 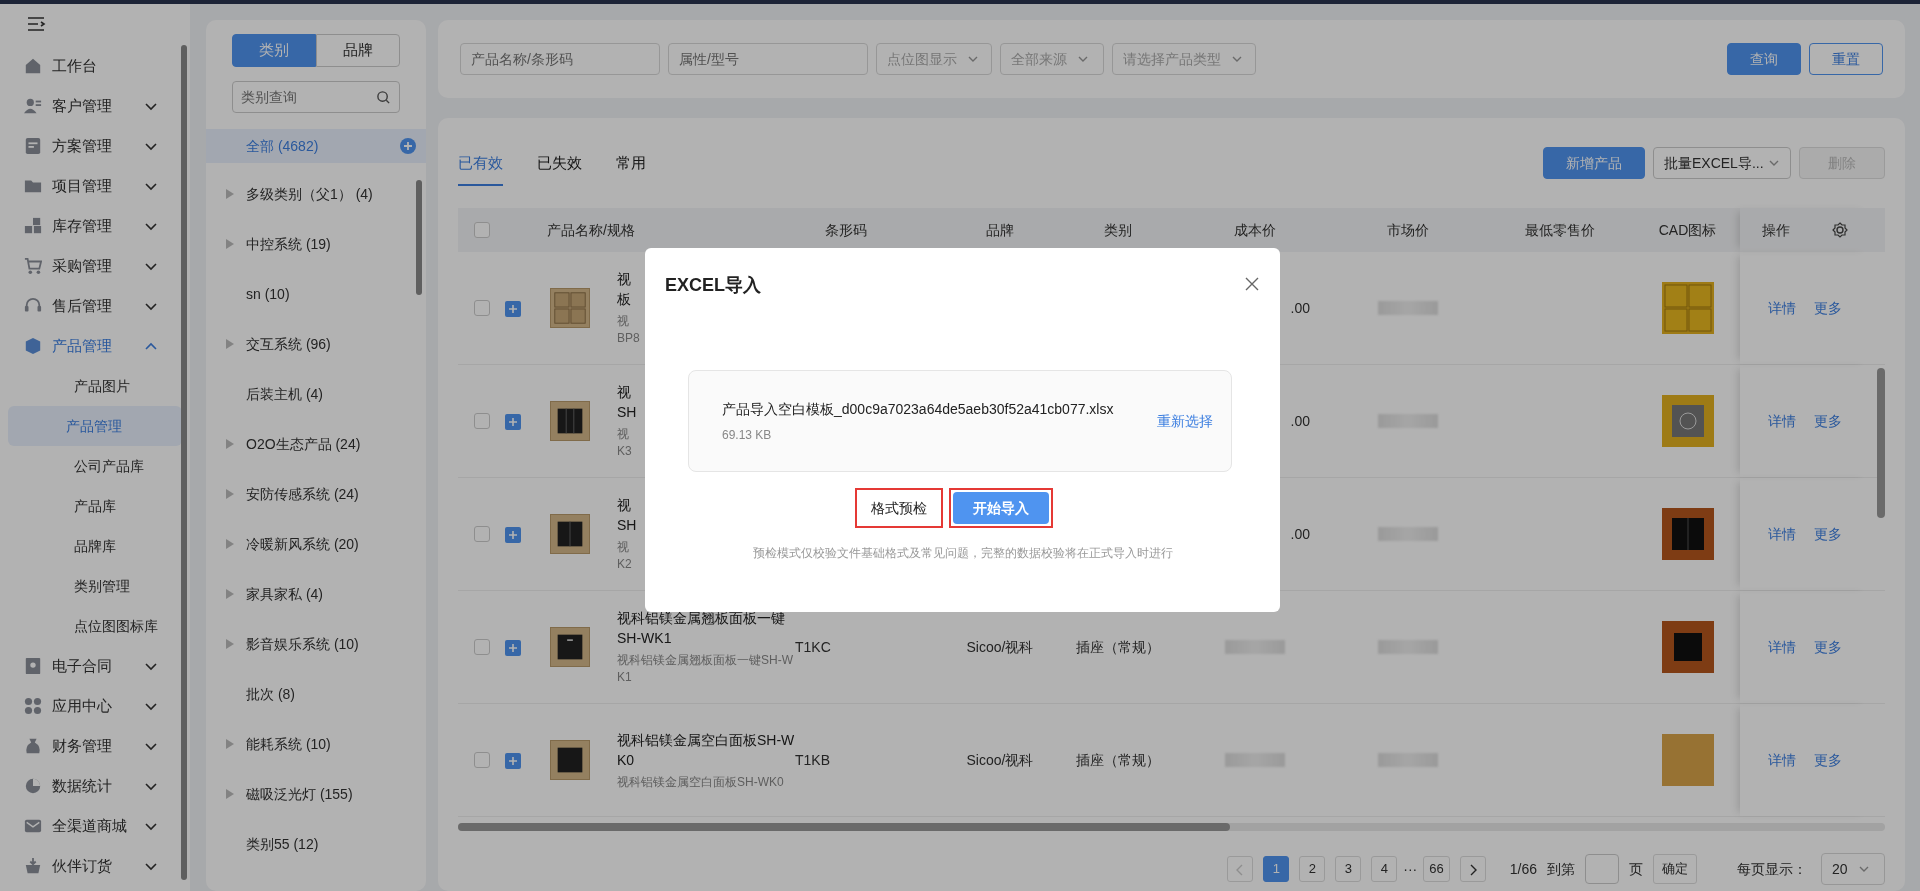 I want to click on category-label: 影音娱乐系统 (10), so click(x=302, y=644).